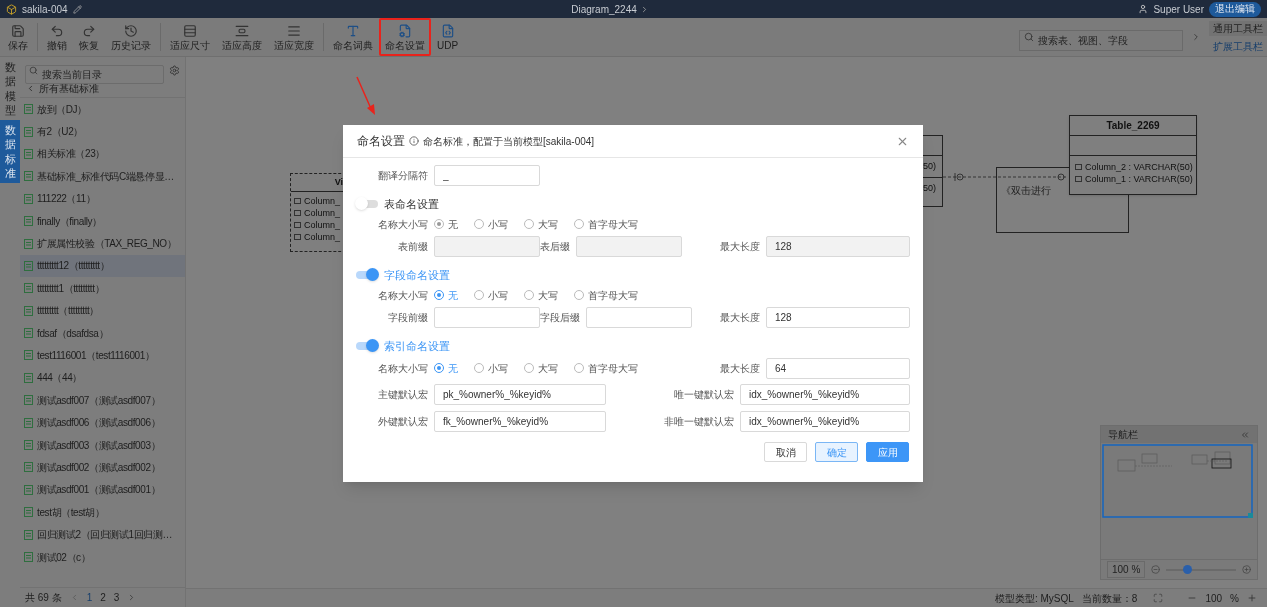 This screenshot has height=607, width=1267. I want to click on search-field: 搜索表、视图、字段, so click(1101, 40).